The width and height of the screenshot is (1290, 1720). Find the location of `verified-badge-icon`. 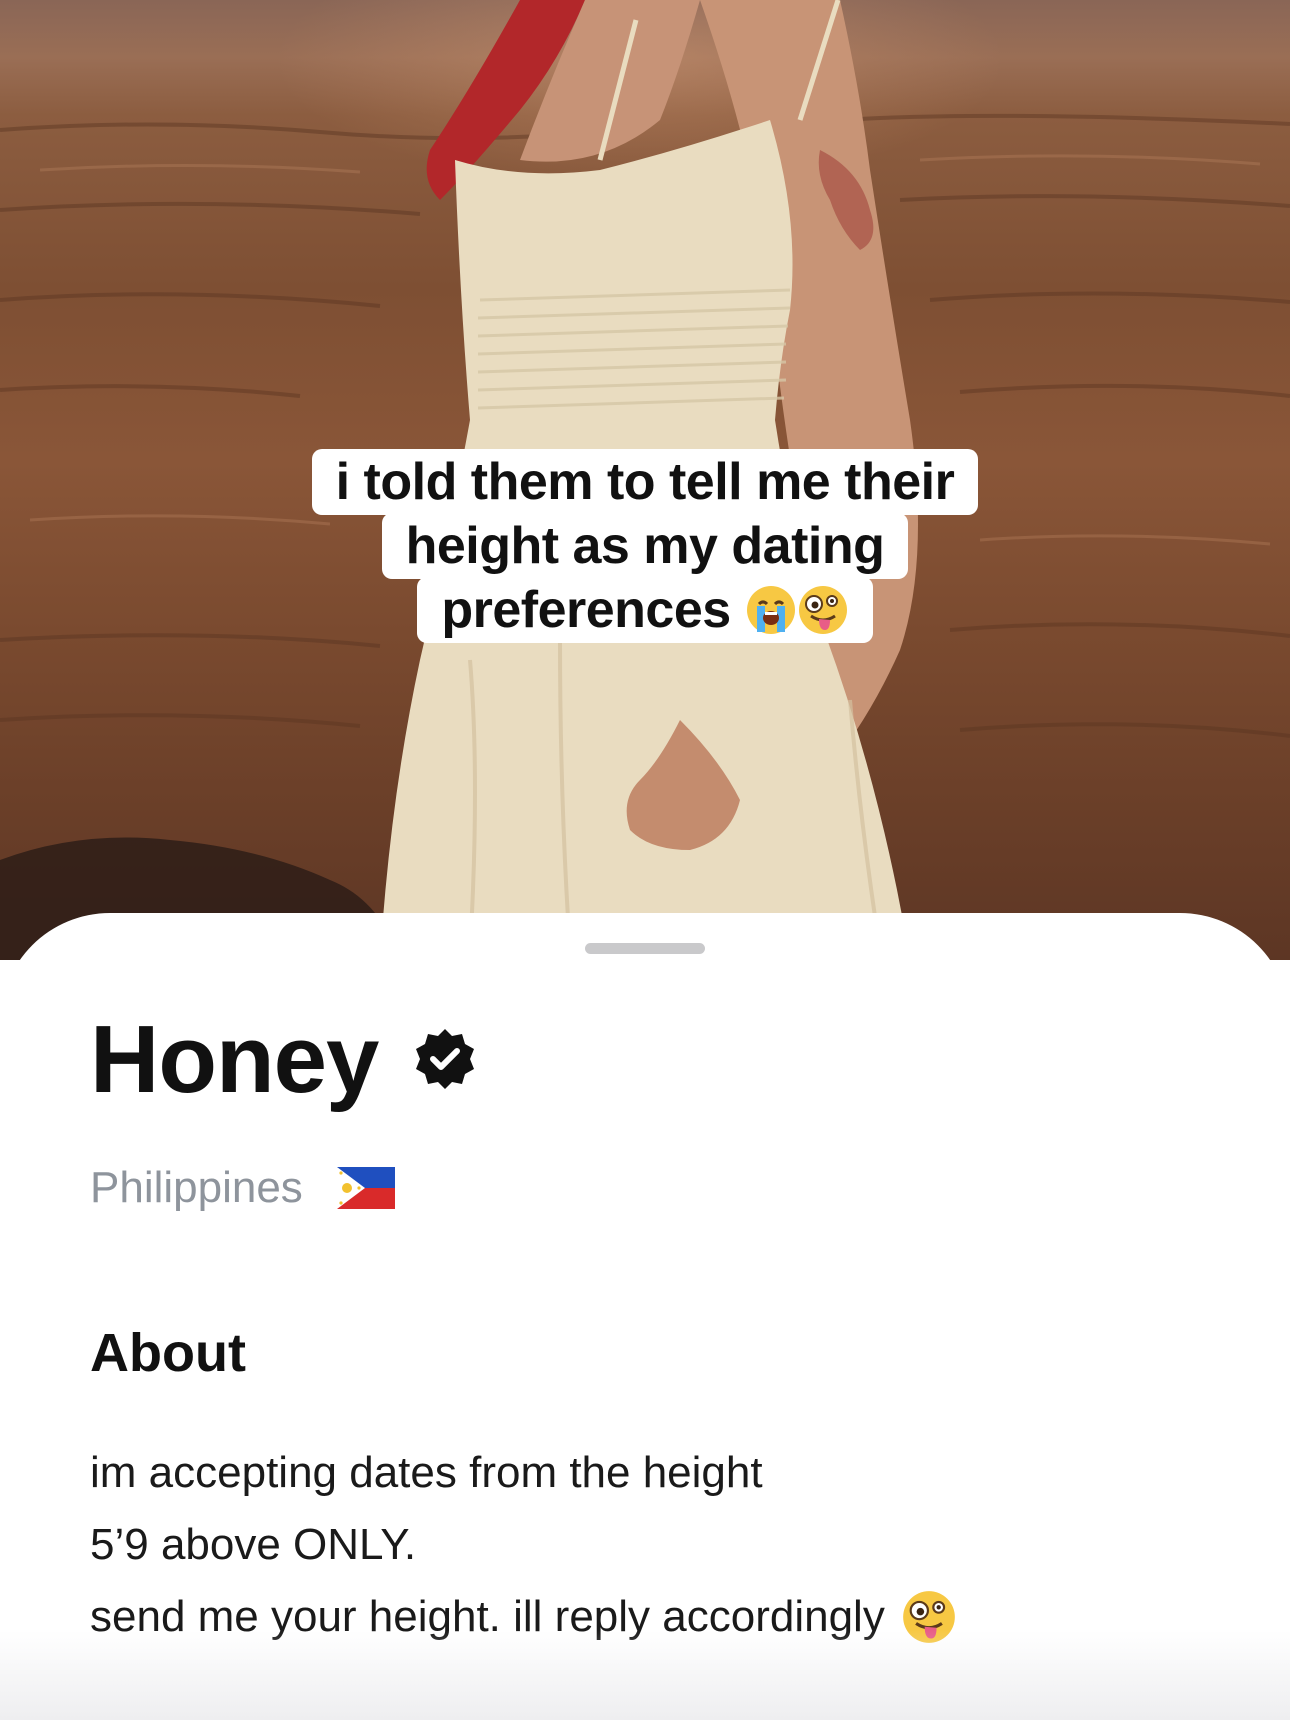

verified-badge-icon is located at coordinates (445, 1059).